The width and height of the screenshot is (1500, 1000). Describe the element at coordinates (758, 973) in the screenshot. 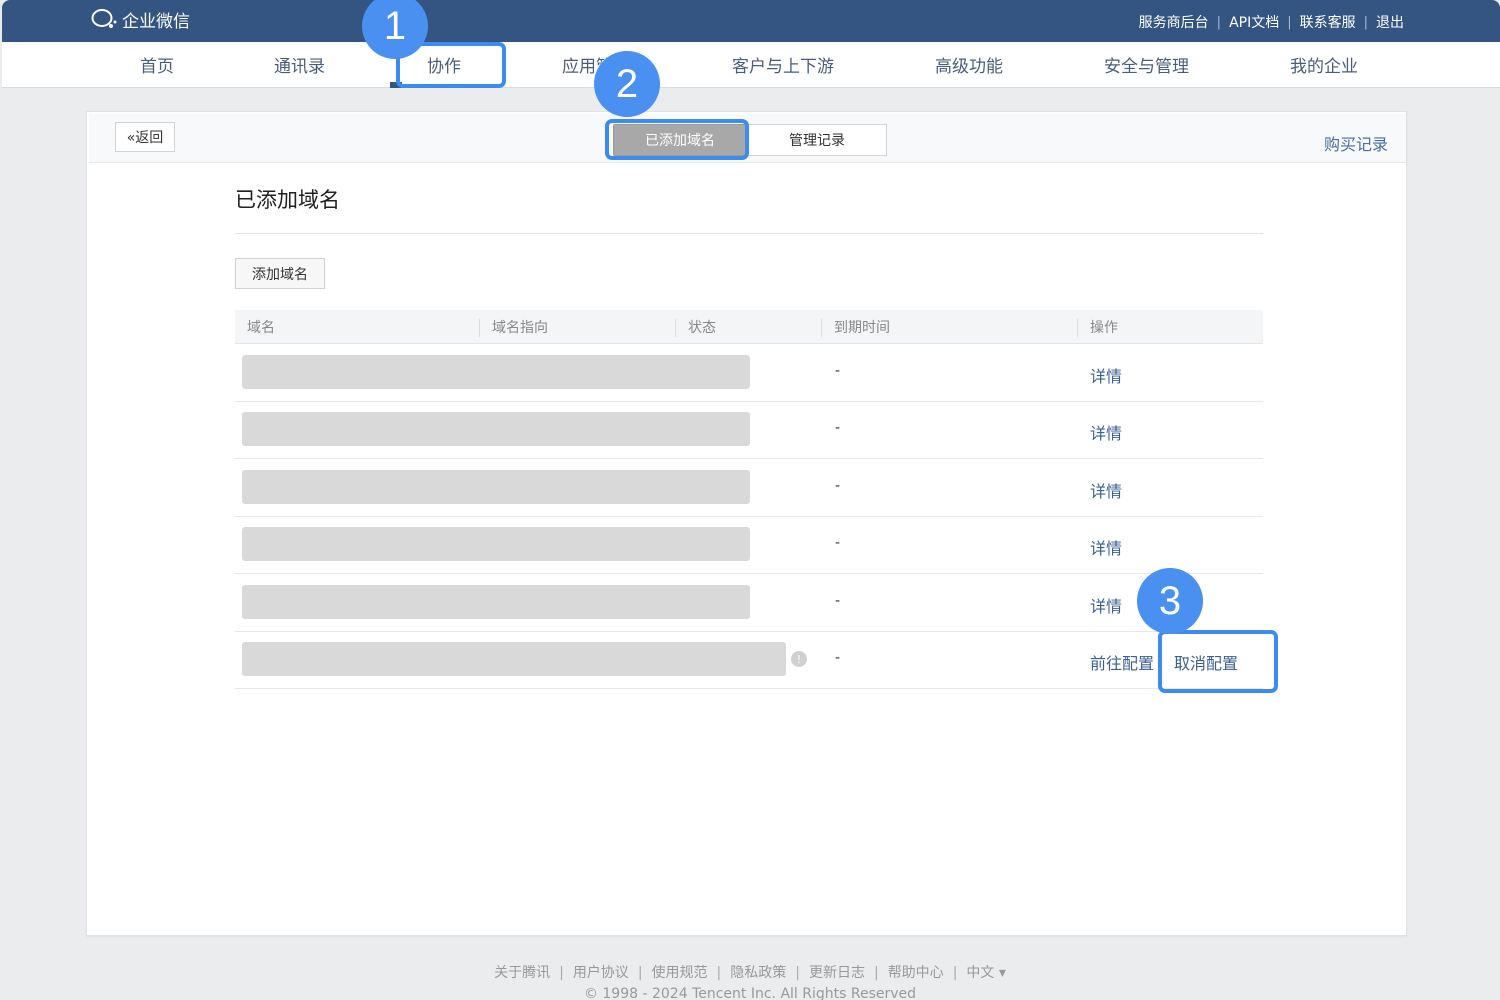

I see `privacy-policy-link: 隐私政策` at that location.